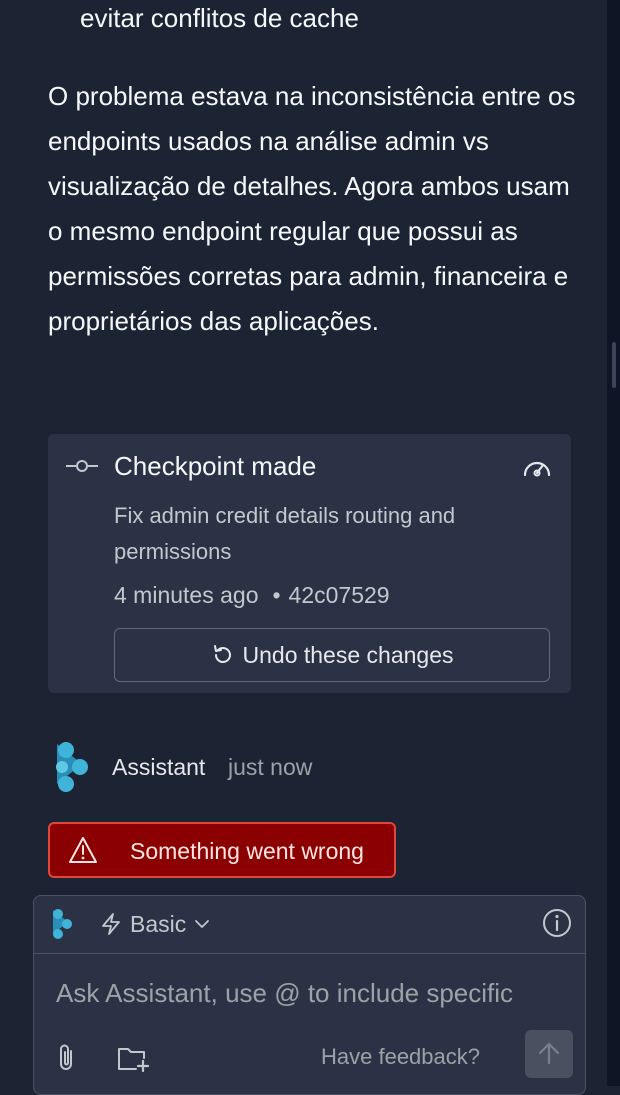 The width and height of the screenshot is (620, 1095). What do you see at coordinates (111, 924) in the screenshot?
I see `lightning-icon` at bounding box center [111, 924].